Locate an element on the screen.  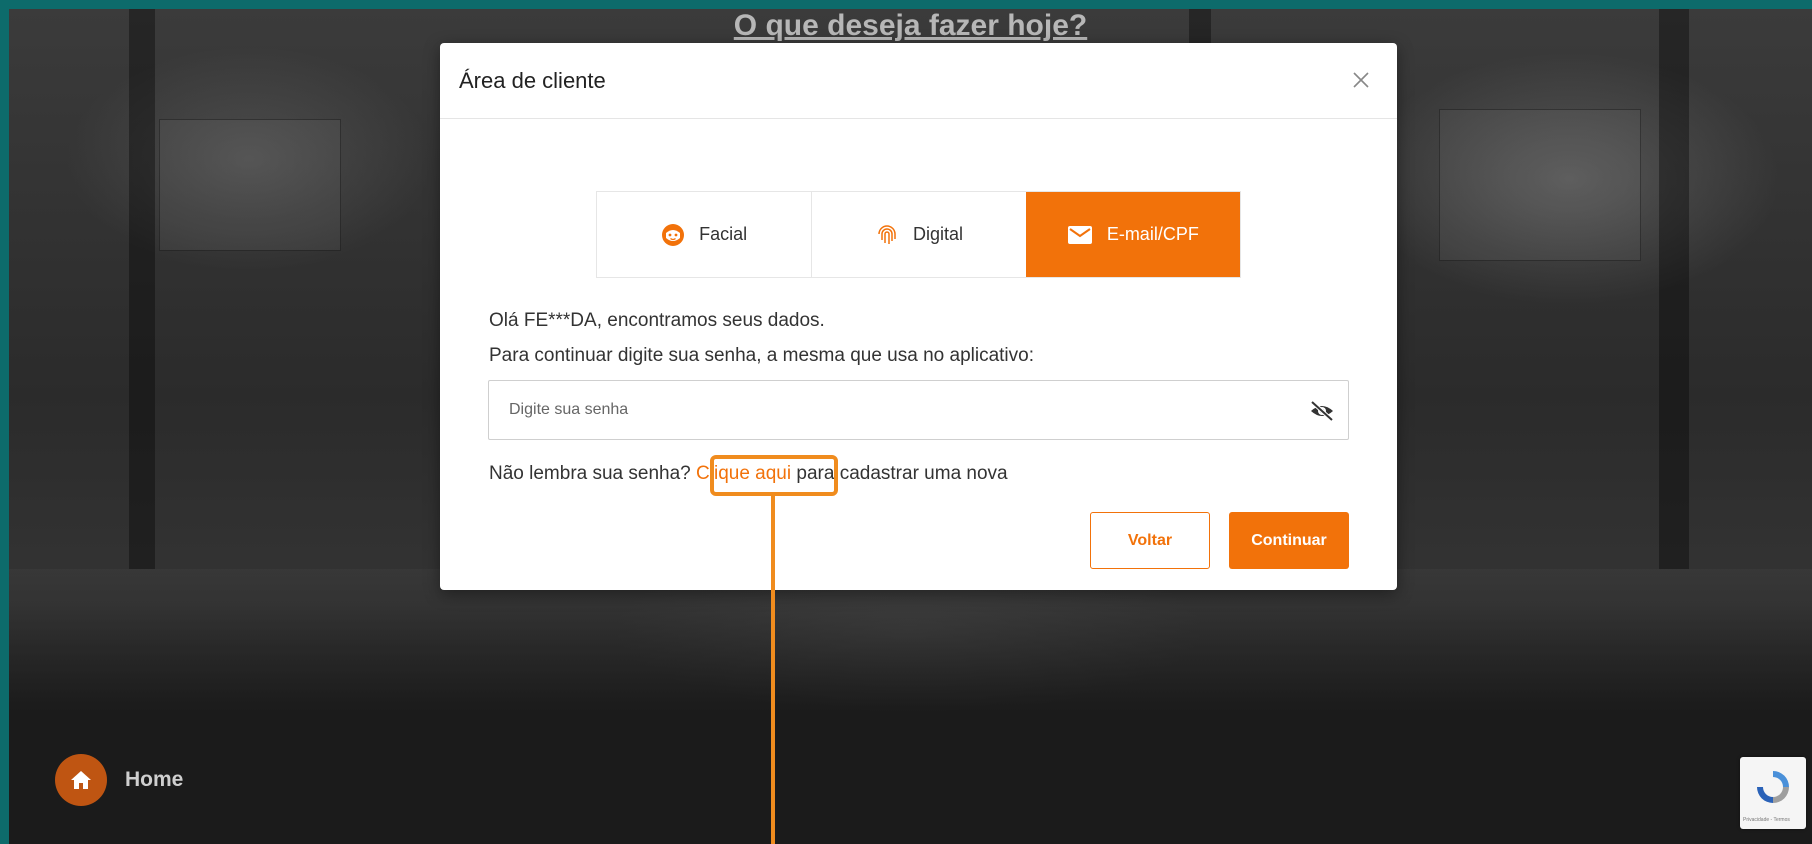
tab-digital: Digital is located at coordinates (918, 234).